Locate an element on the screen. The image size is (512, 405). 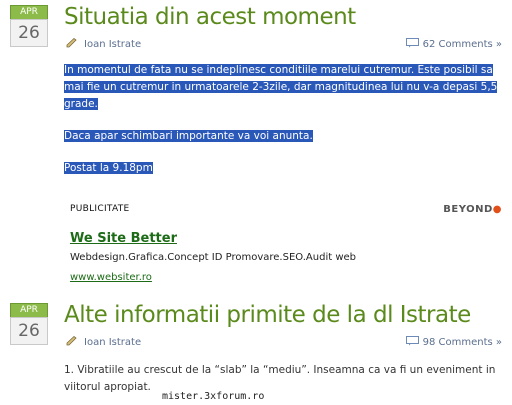
comments-link: 98 Comments » is located at coordinates (453, 342).